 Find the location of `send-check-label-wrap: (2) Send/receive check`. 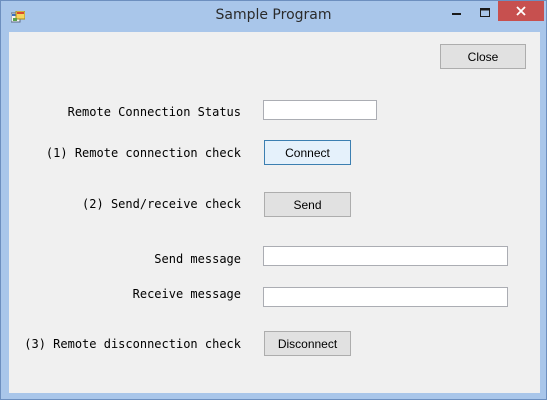

send-check-label-wrap: (2) Send/receive check is located at coordinates (125, 205).